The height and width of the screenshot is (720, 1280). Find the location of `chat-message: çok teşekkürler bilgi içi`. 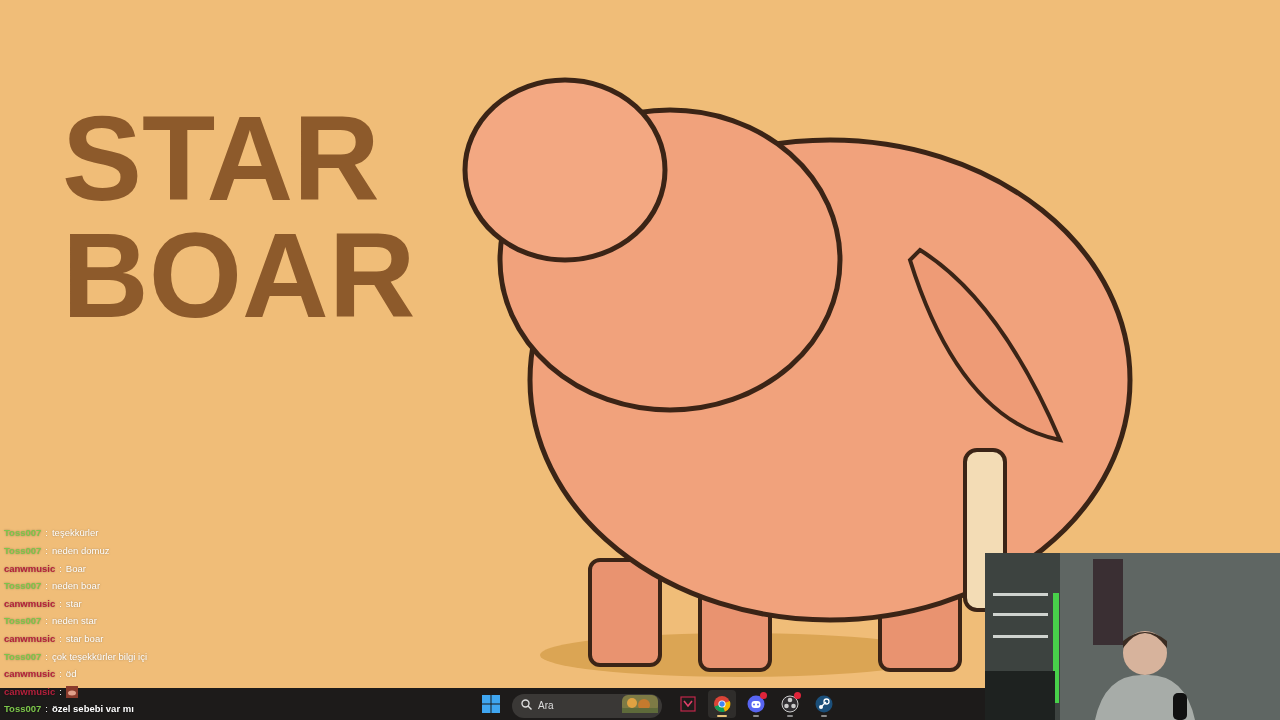

chat-message: çok teşekkürler bilgi içi is located at coordinates (99, 656).